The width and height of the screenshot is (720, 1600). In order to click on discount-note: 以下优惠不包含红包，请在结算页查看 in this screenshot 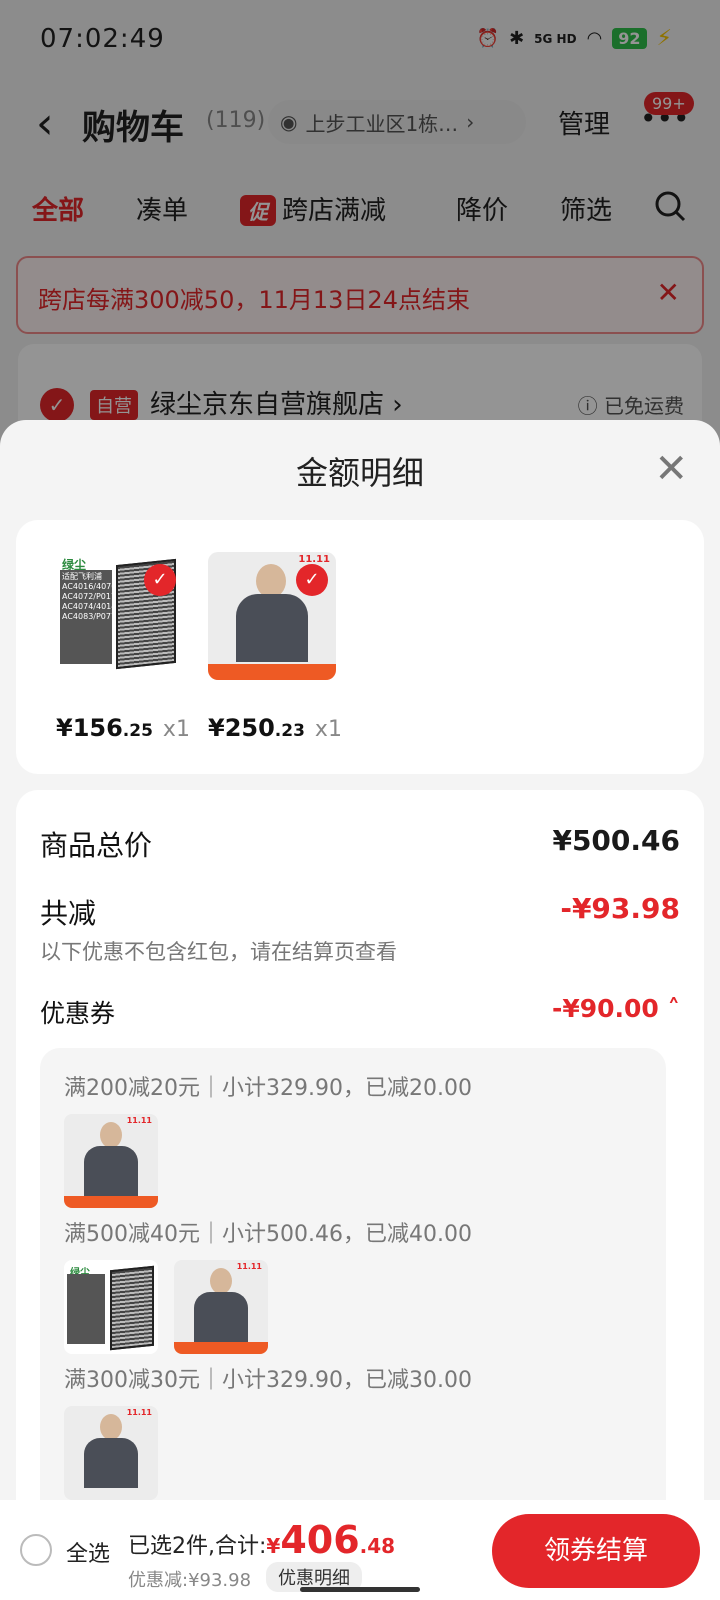, I will do `click(218, 952)`.